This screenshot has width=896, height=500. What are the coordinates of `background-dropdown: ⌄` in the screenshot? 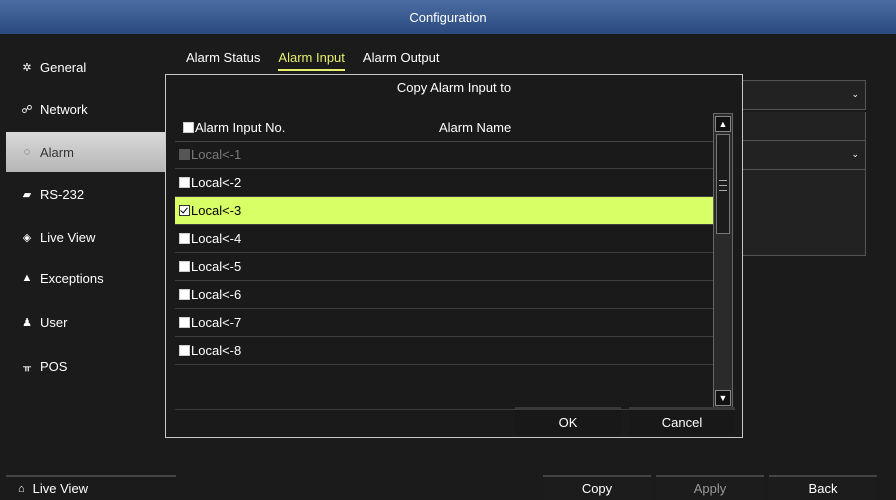 It's located at (804, 95).